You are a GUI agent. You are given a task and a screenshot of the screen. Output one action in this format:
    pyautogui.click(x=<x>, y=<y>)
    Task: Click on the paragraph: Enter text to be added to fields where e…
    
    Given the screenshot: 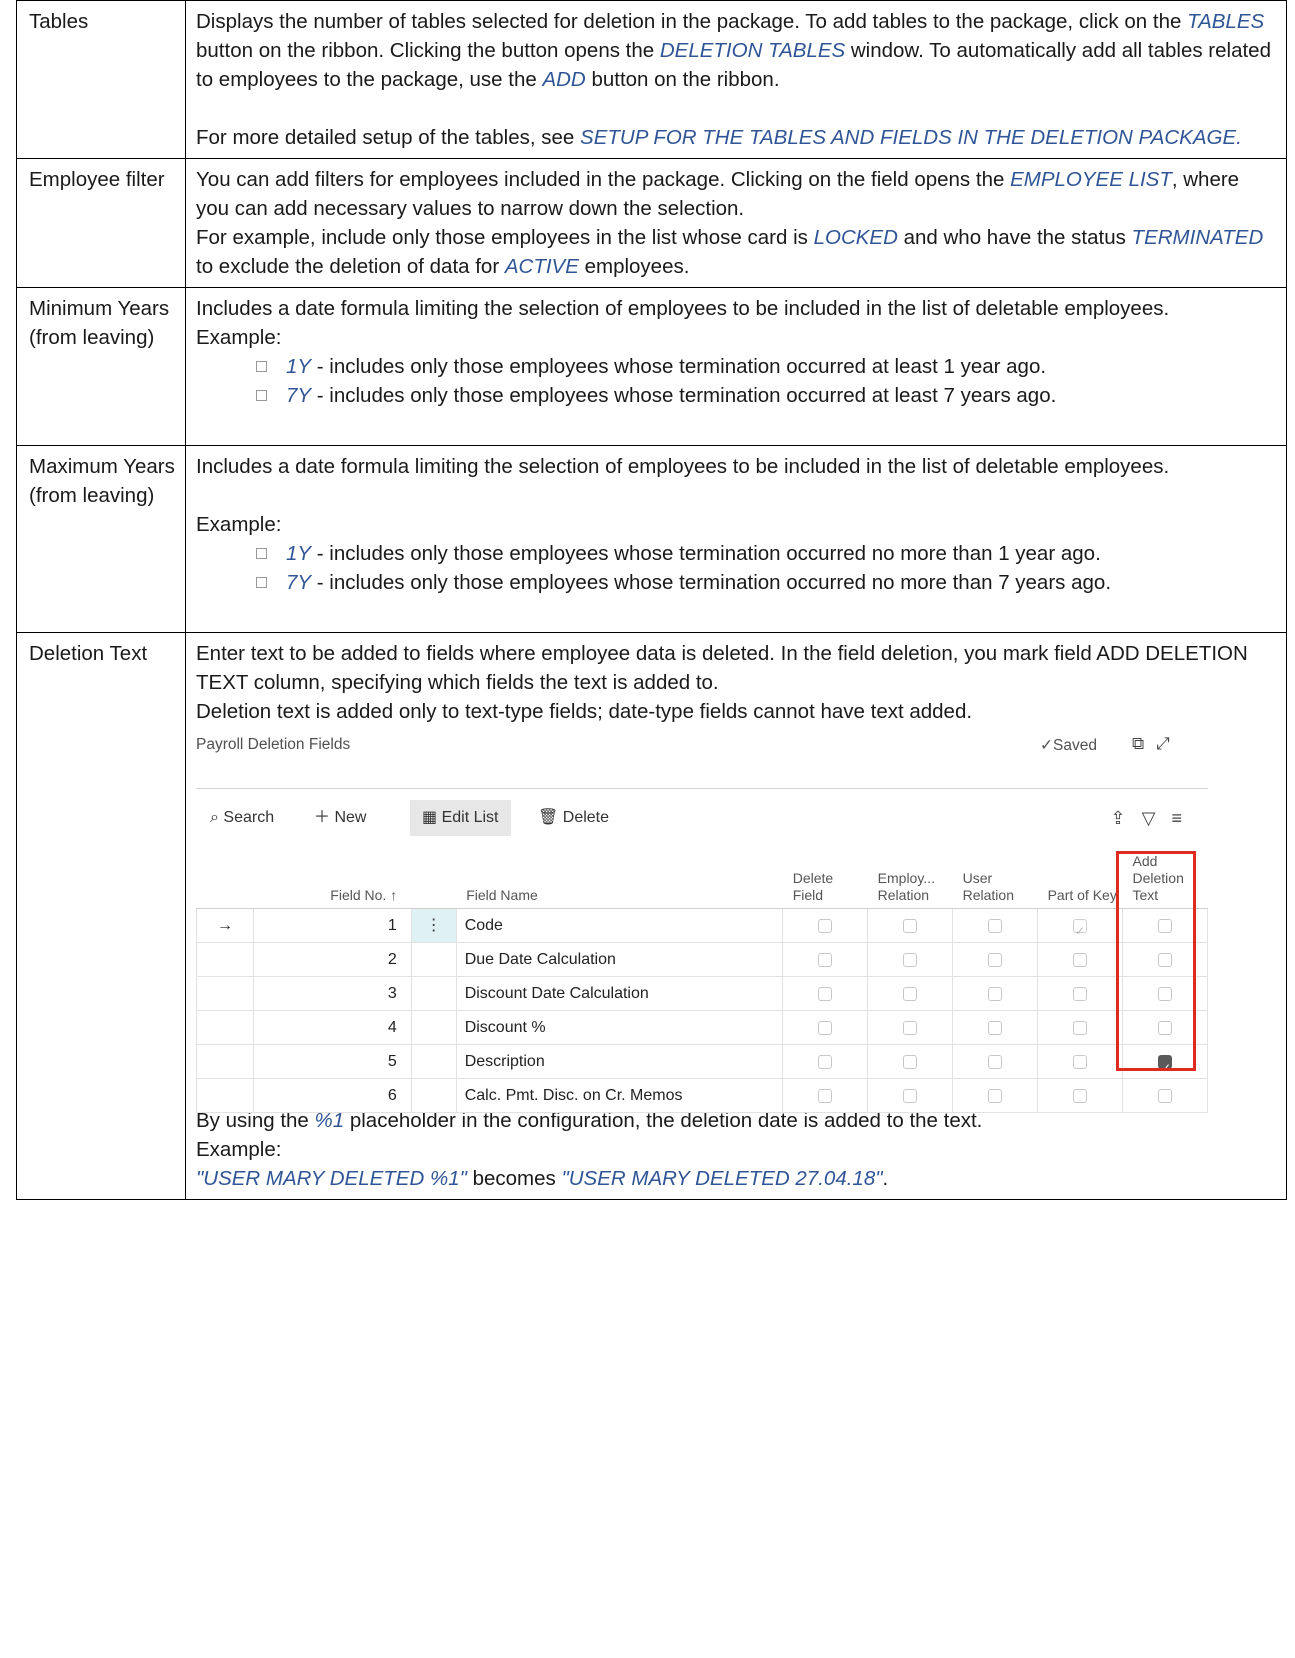 What is the action you would take?
    pyautogui.click(x=736, y=668)
    